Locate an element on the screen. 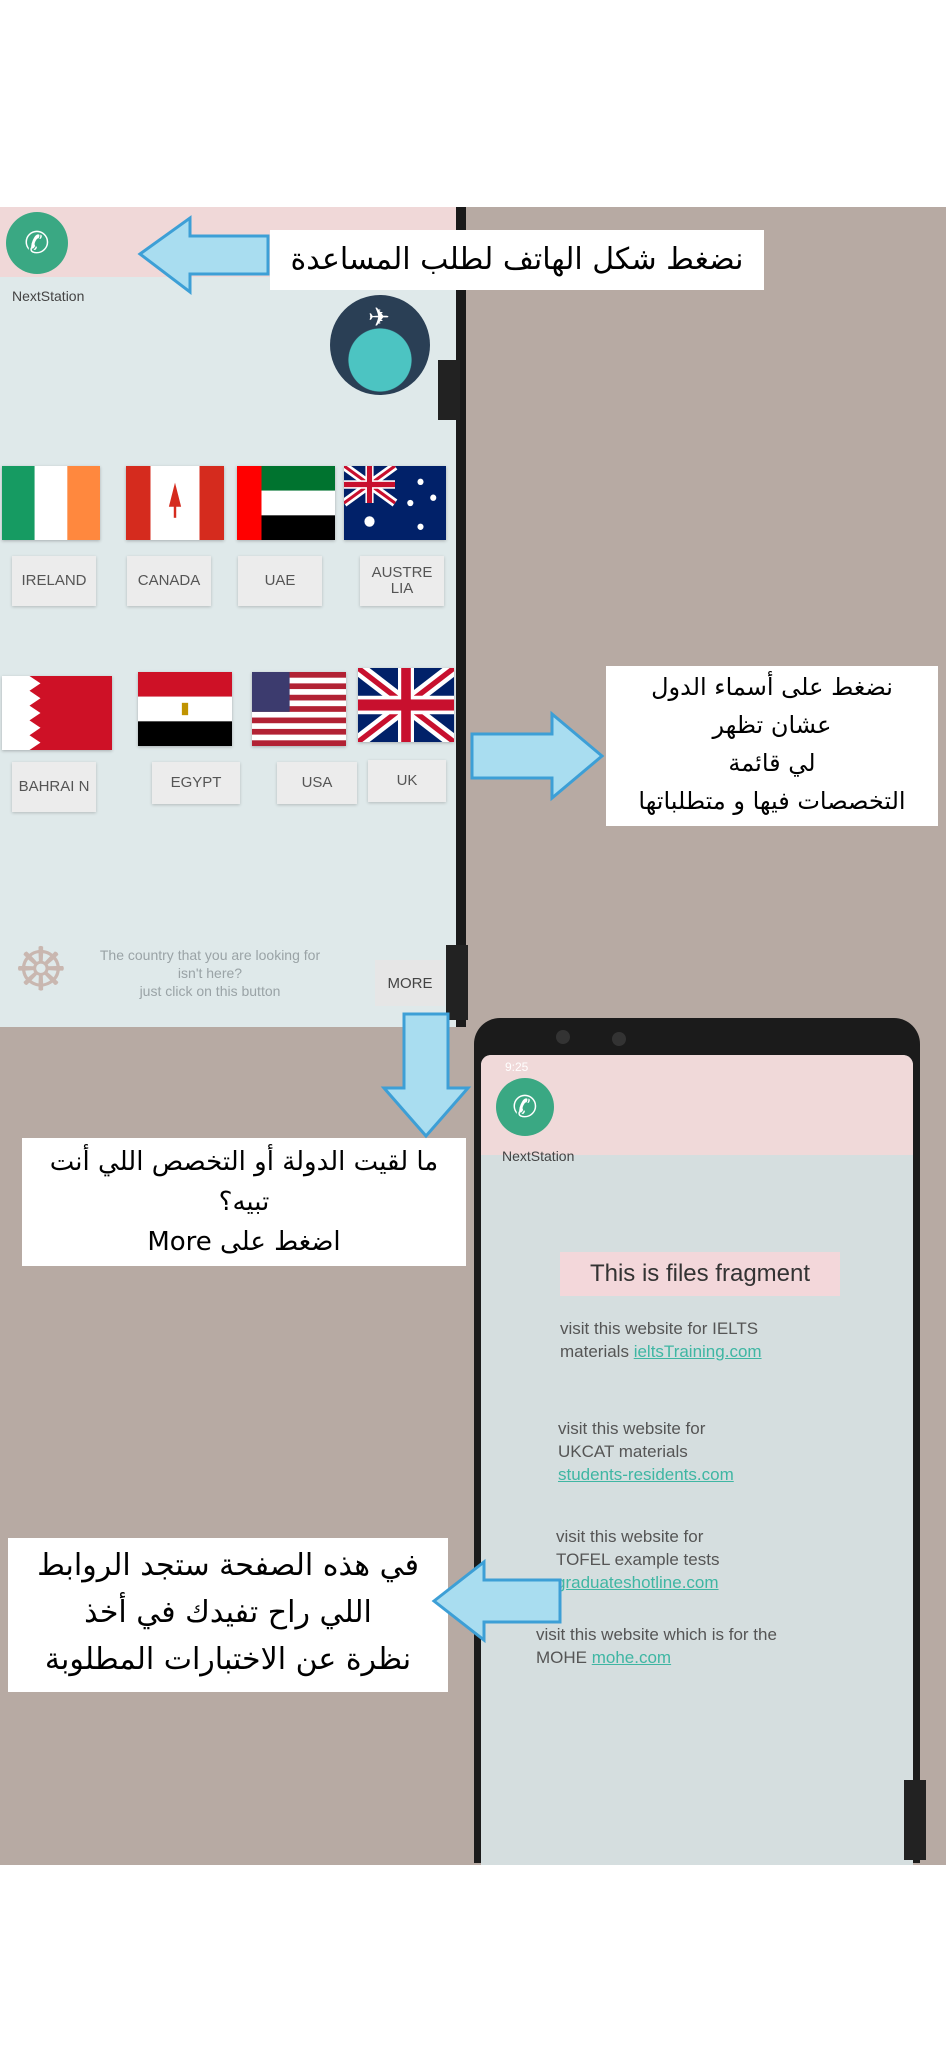  side-tab is located at coordinates (449, 390).